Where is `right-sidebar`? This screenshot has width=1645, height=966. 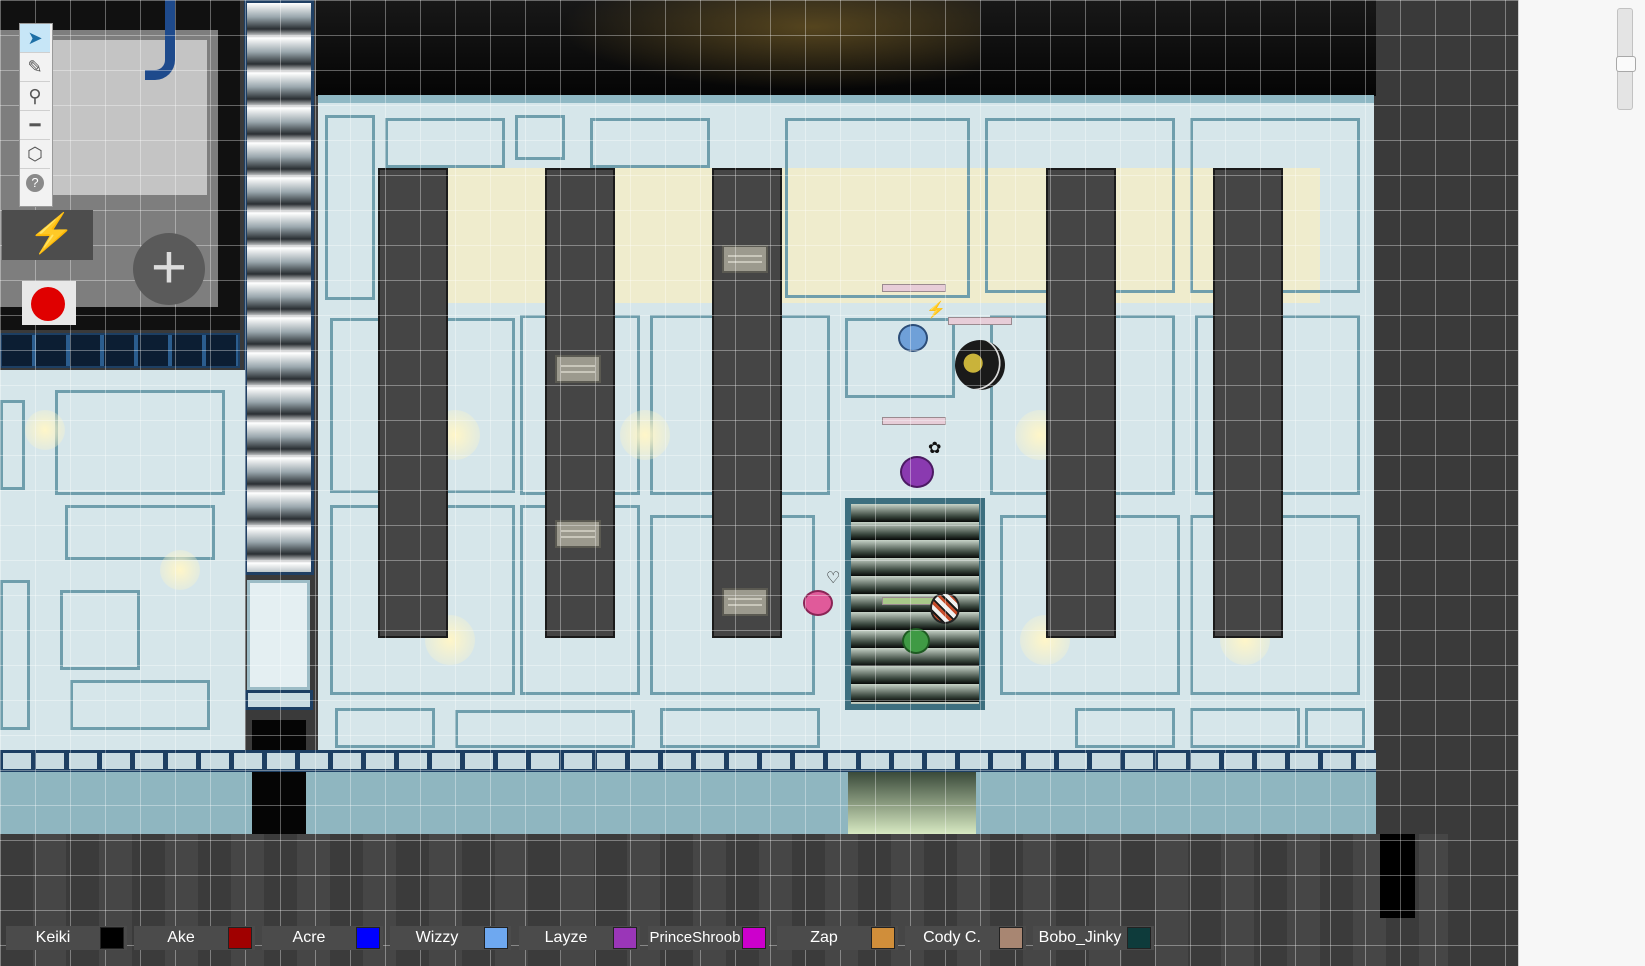 right-sidebar is located at coordinates (1581, 483).